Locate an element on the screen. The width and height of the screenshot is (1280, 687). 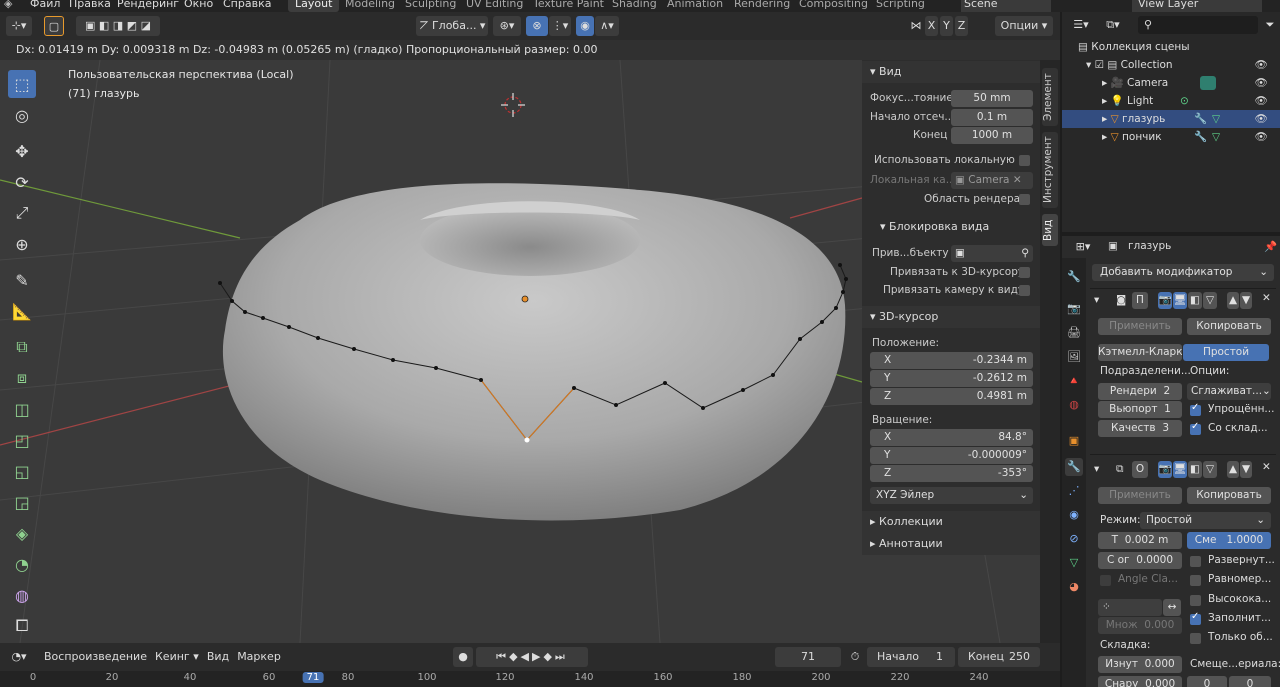
mesh-data-icon: ▽ is located at coordinates (1216, 137).